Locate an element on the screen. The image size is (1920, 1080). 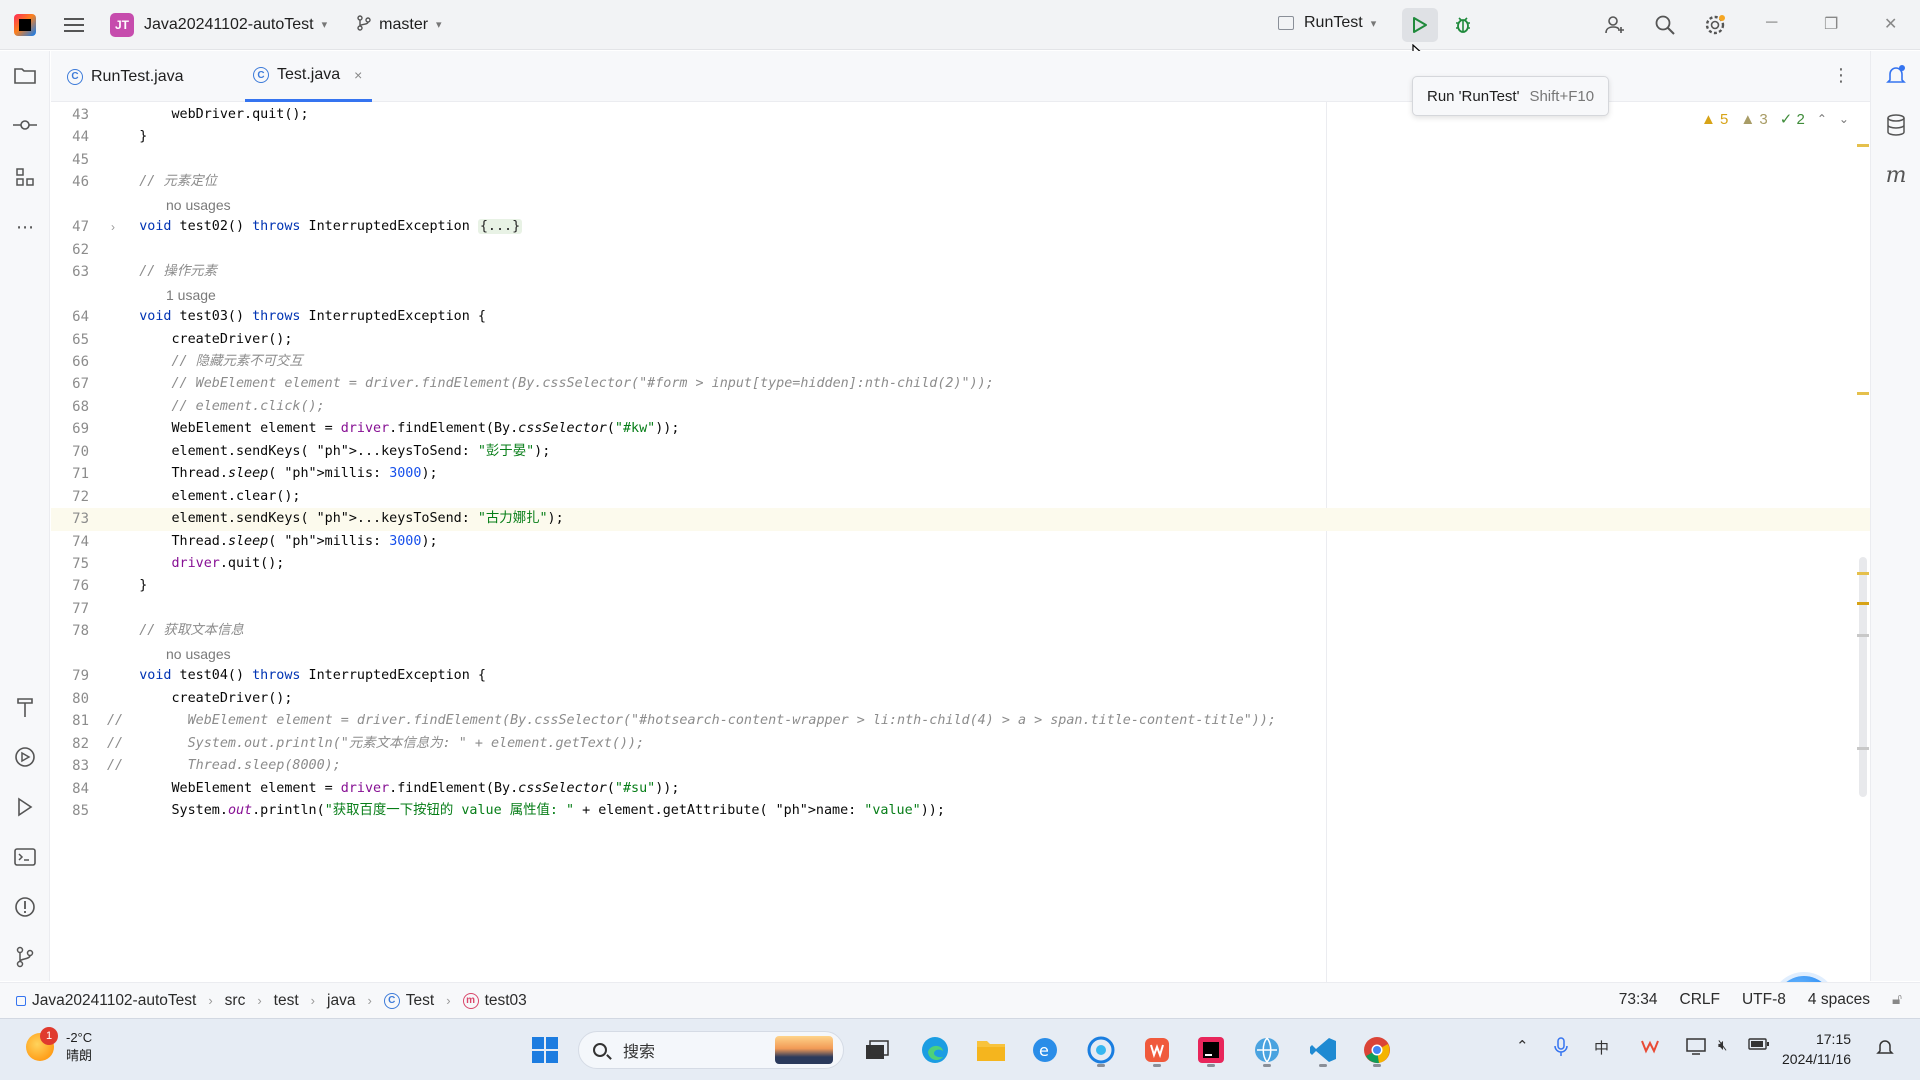
code-line: 77 is located at coordinates (960, 609).